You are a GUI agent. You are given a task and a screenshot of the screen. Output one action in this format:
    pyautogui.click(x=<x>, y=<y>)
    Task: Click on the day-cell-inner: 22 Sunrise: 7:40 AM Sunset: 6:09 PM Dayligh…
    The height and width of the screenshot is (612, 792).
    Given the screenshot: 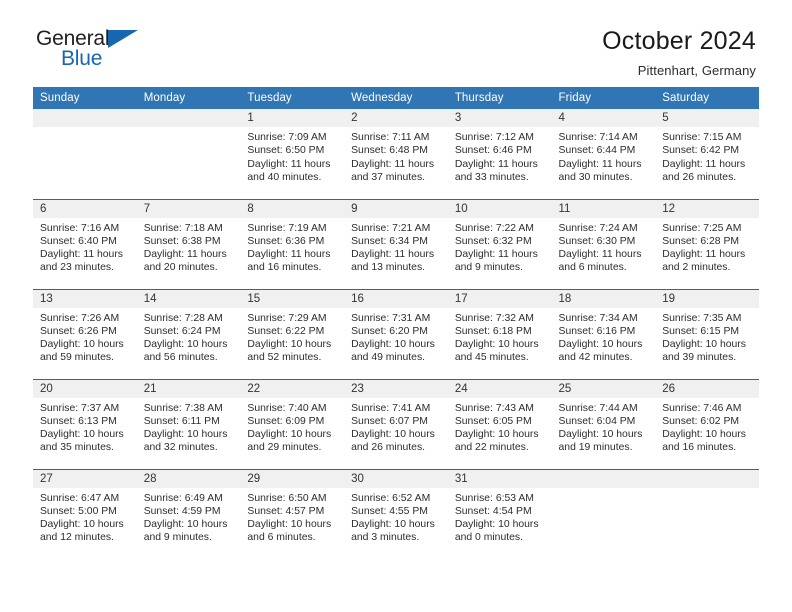 What is the action you would take?
    pyautogui.click(x=292, y=424)
    